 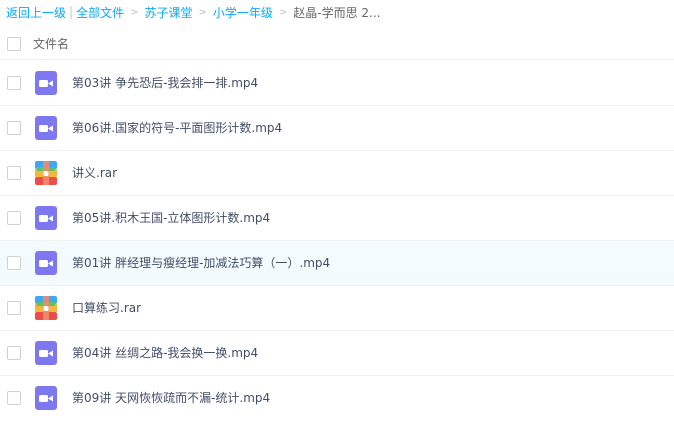 I want to click on file-row: 第03讲 争先恐后-我会排一排.mp4, so click(x=337, y=83).